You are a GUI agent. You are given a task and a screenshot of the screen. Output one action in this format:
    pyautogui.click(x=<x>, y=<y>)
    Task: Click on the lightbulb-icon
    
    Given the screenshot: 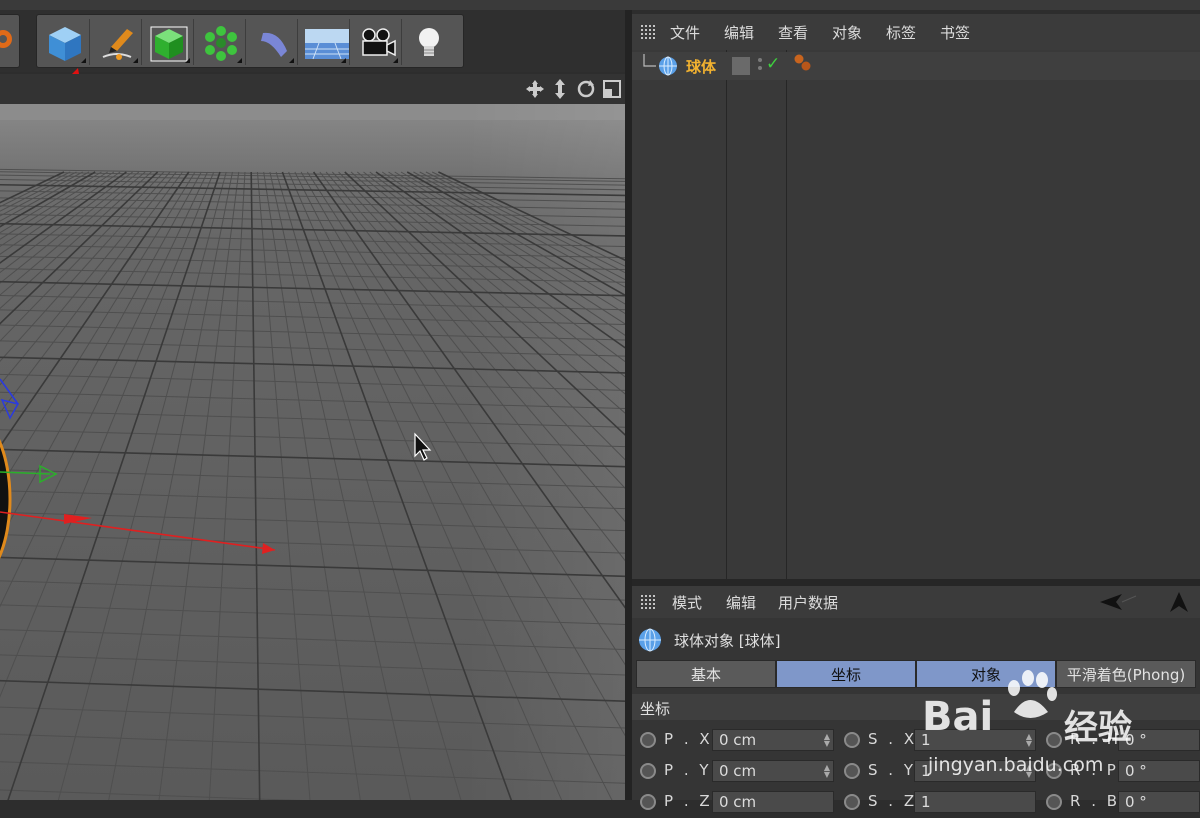 What is the action you would take?
    pyautogui.click(x=429, y=42)
    